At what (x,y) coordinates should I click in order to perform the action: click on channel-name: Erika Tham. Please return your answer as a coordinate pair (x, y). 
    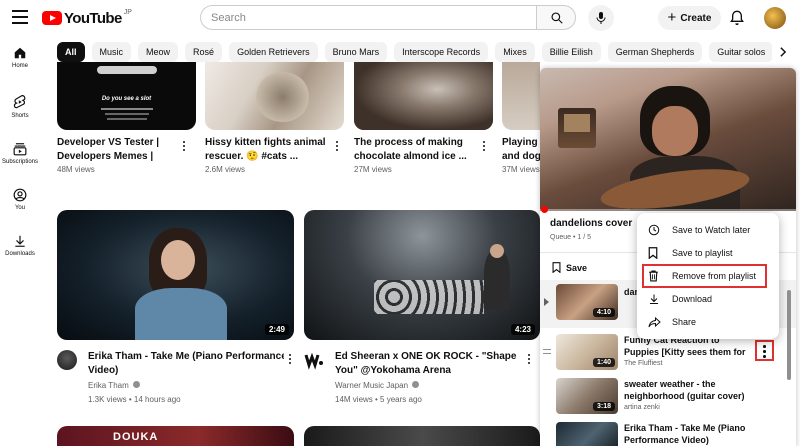
    Looking at the image, I should click on (114, 386).